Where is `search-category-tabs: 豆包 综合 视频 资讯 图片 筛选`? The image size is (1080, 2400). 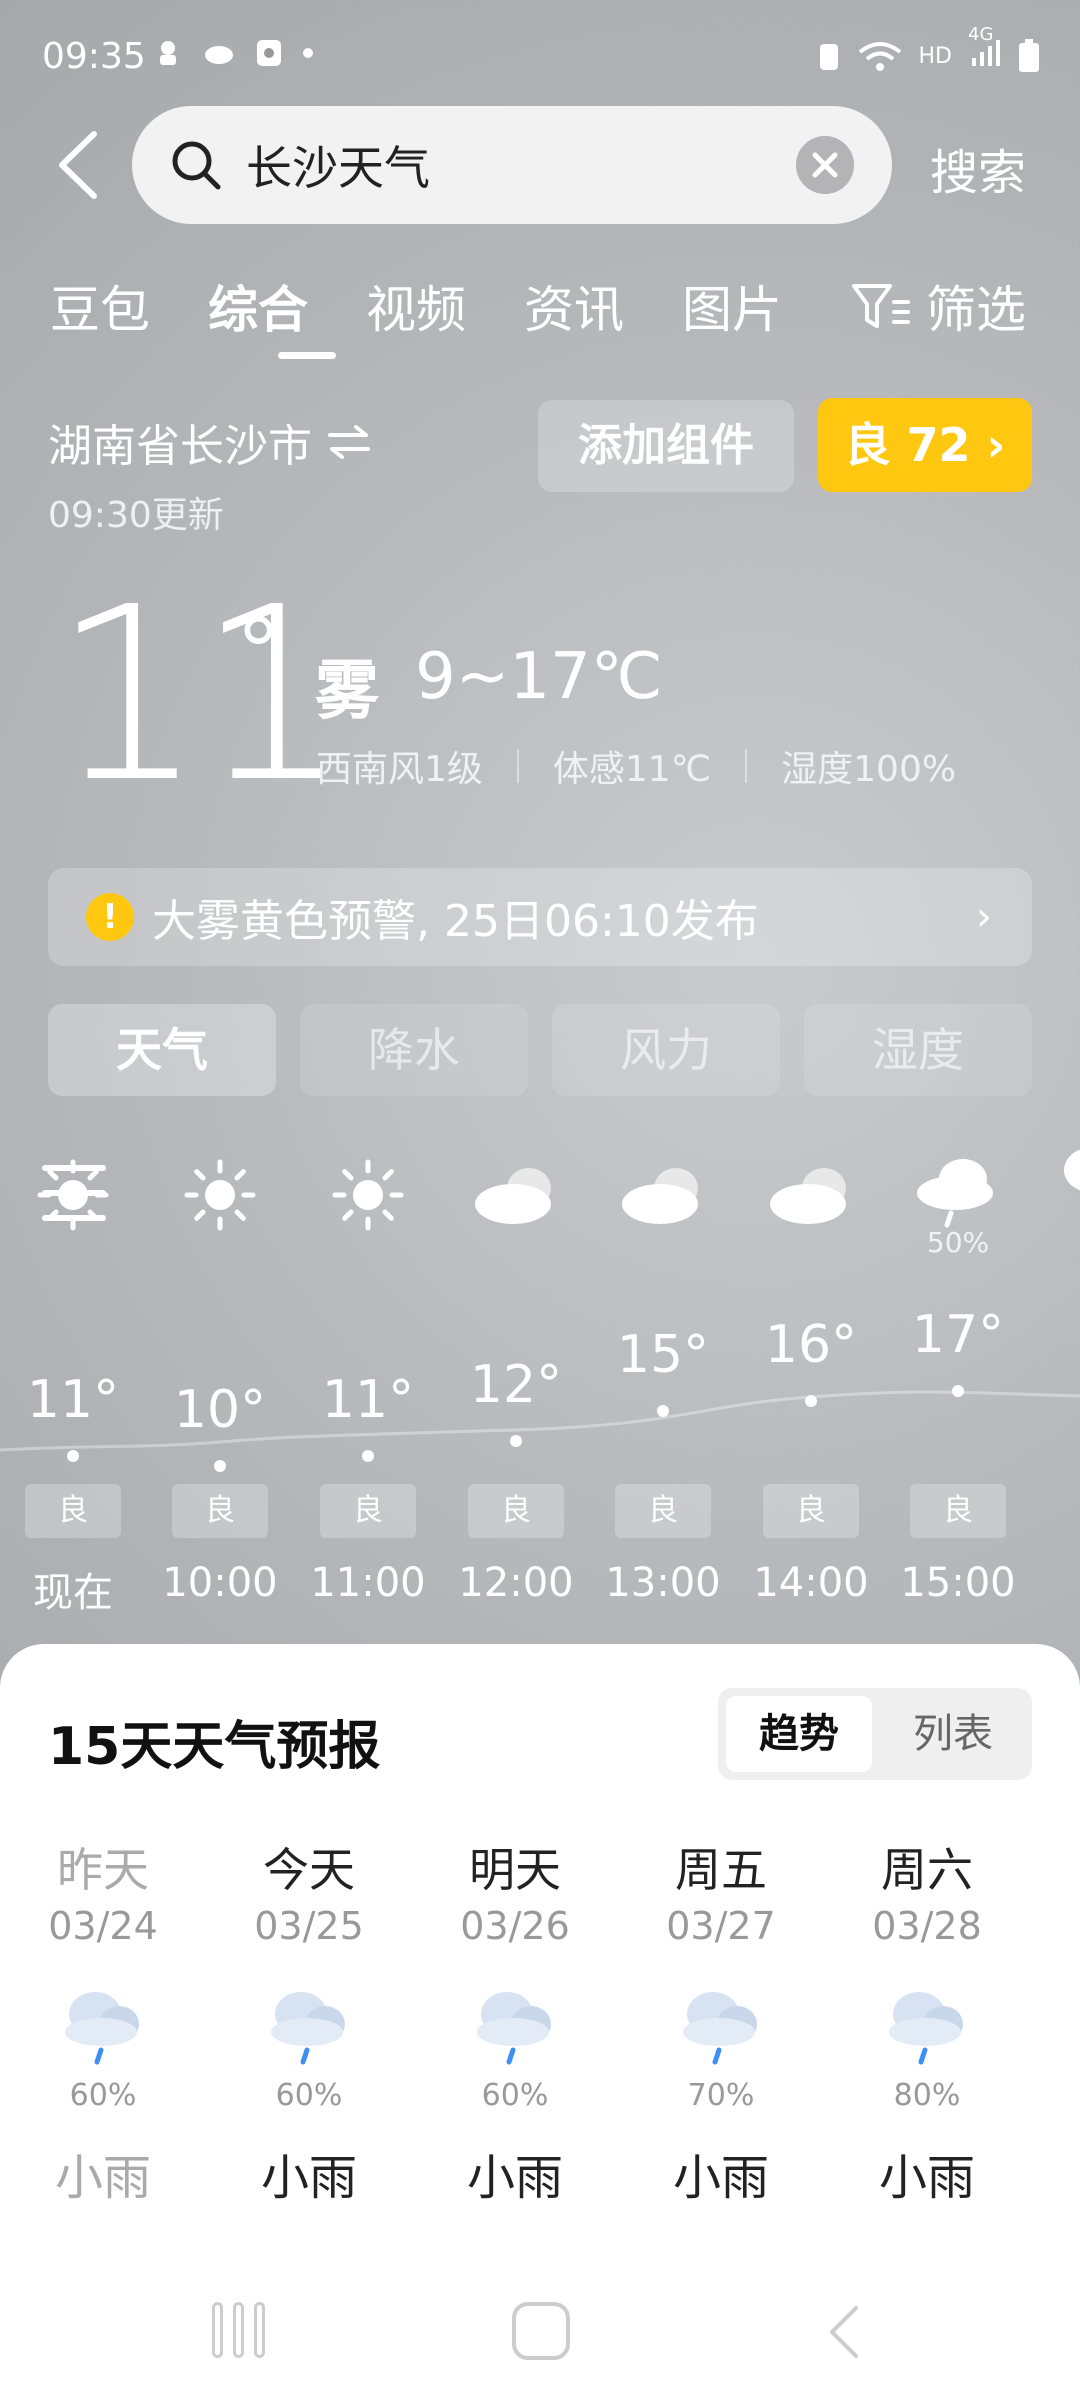 search-category-tabs: 豆包 综合 视频 资讯 图片 筛选 is located at coordinates (545, 315).